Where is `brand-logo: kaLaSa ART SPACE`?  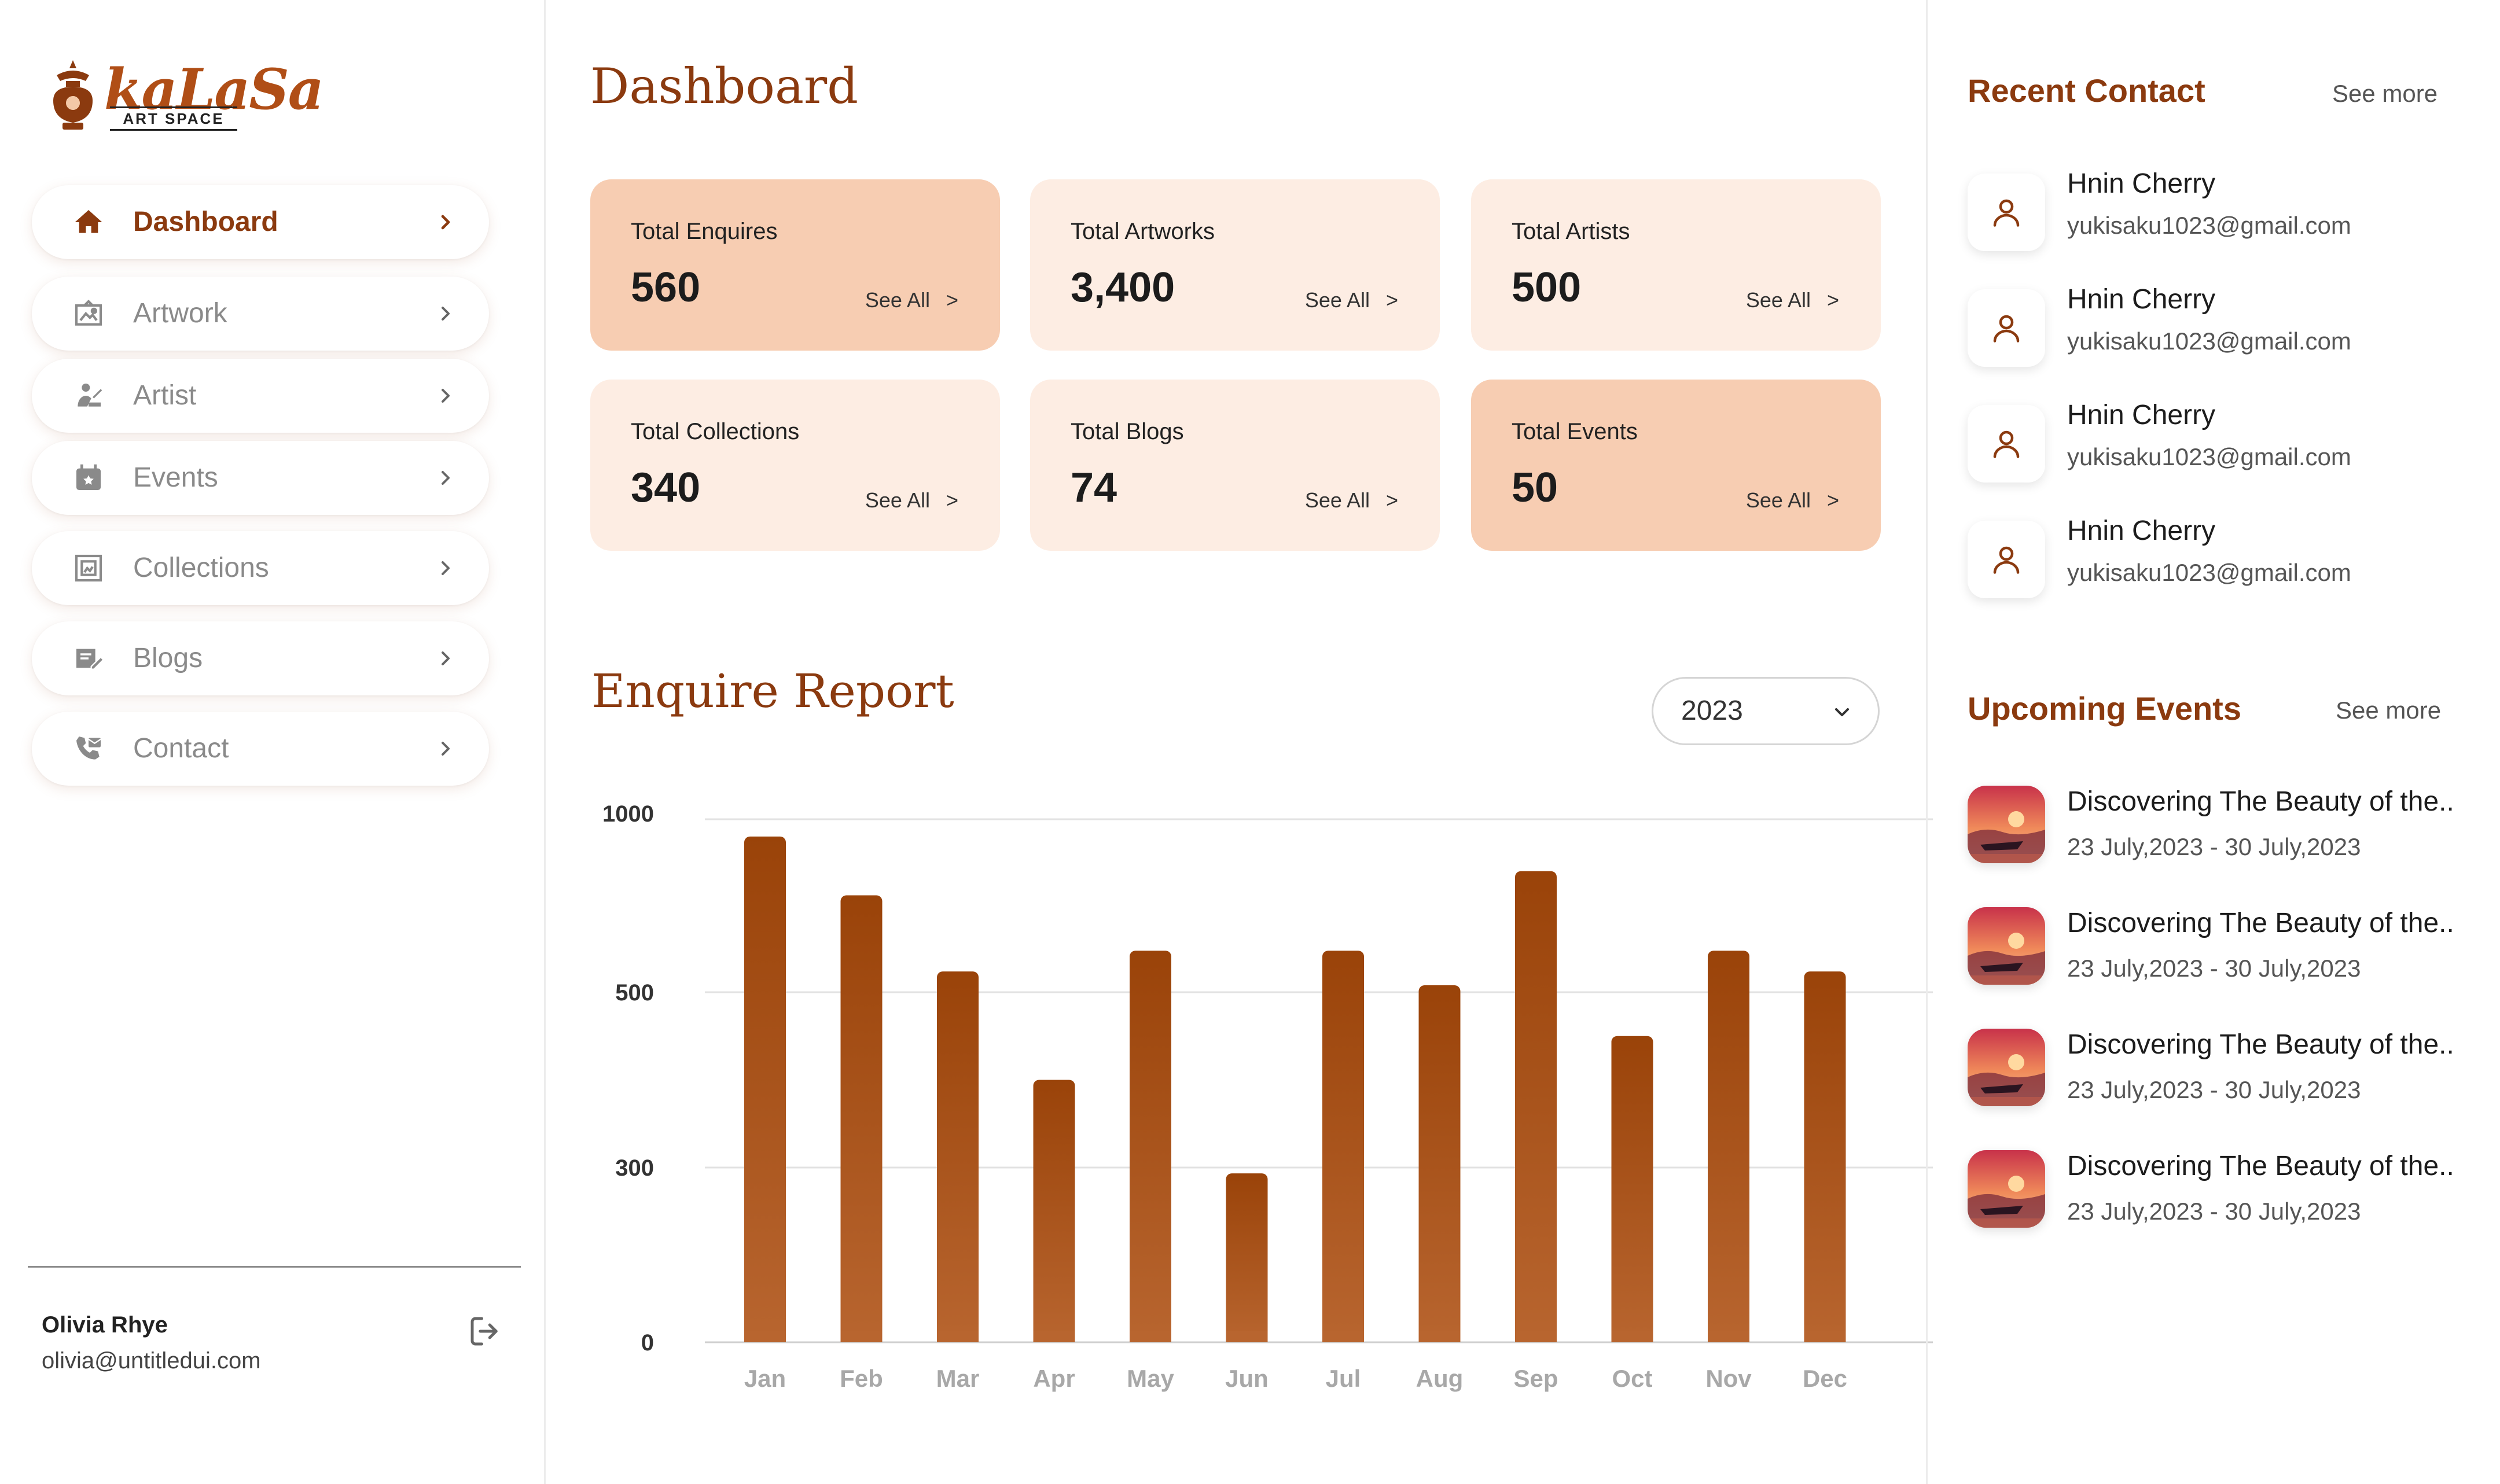
brand-logo: kaLaSa ART SPACE is located at coordinates (184, 95).